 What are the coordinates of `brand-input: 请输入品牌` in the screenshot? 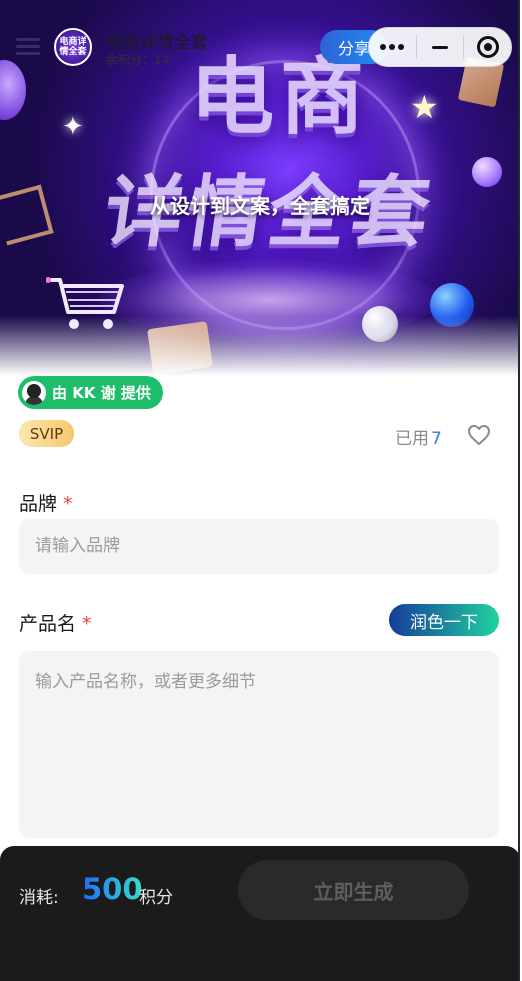 It's located at (259, 546).